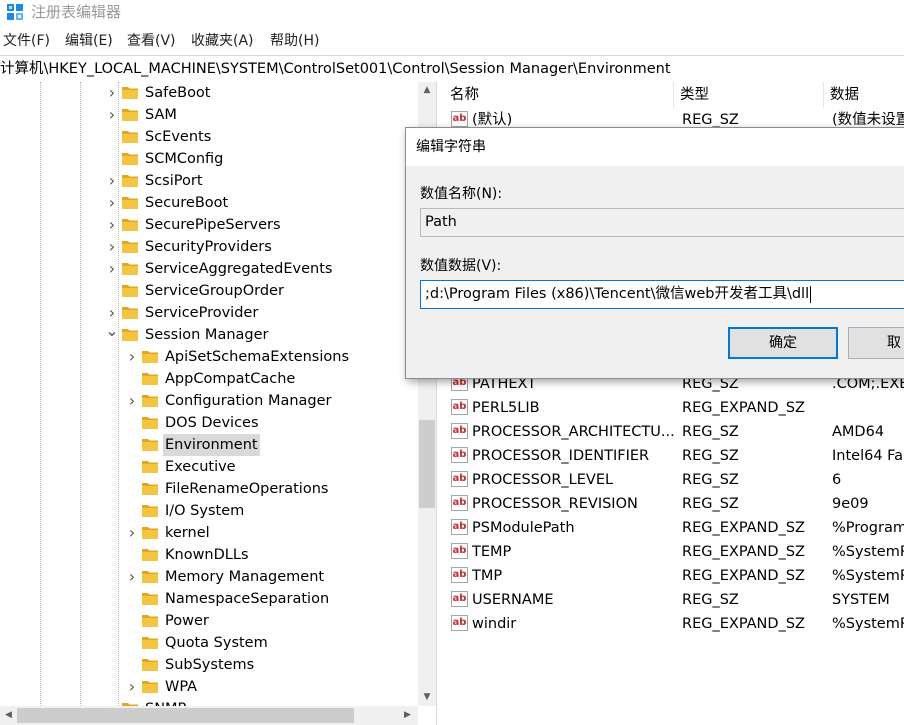 The height and width of the screenshot is (725, 904). Describe the element at coordinates (248, 401) in the screenshot. I see `tree-item-label: Configuration Manager` at that location.